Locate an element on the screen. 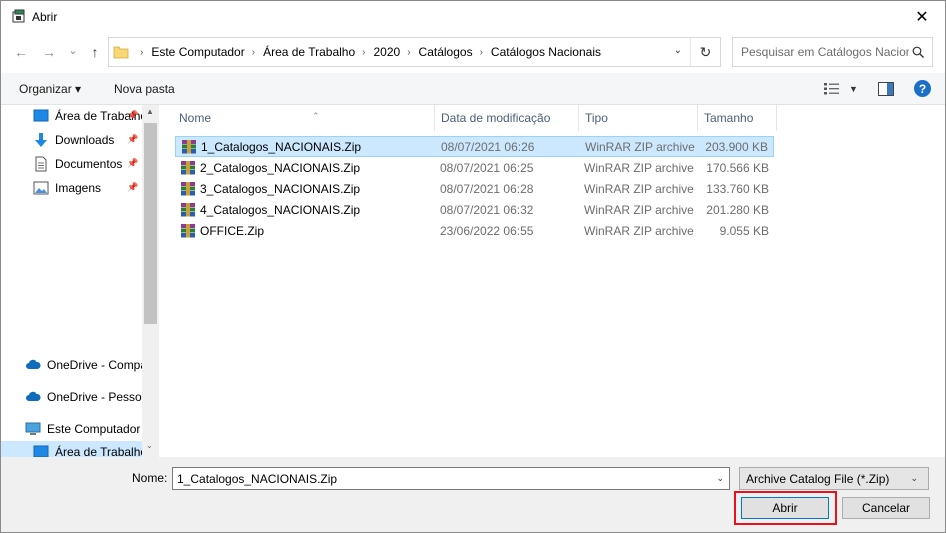 The width and height of the screenshot is (946, 533). view-options-icon is located at coordinates (832, 89).